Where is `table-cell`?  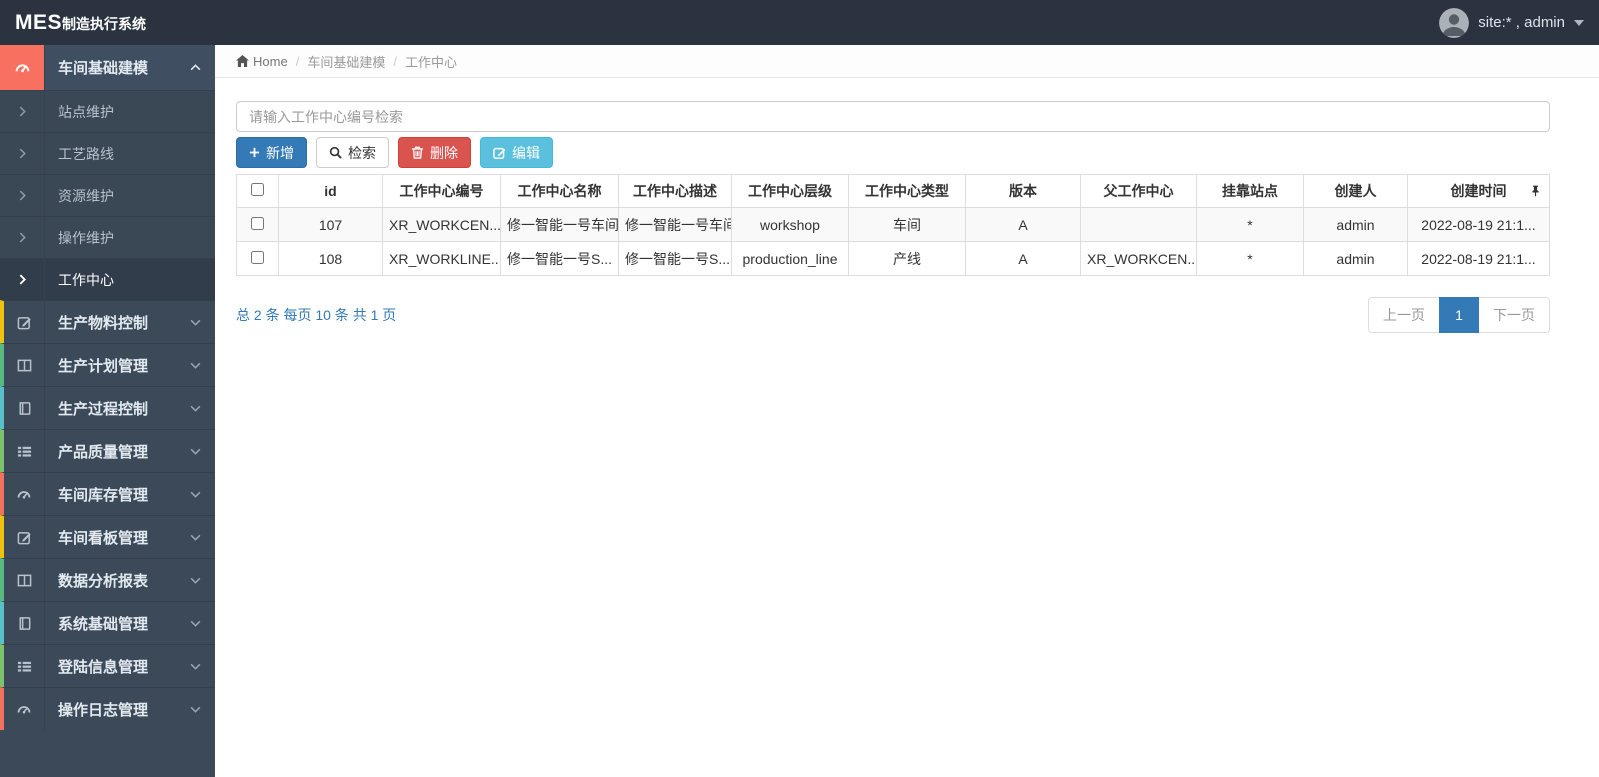
table-cell is located at coordinates (1138, 224).